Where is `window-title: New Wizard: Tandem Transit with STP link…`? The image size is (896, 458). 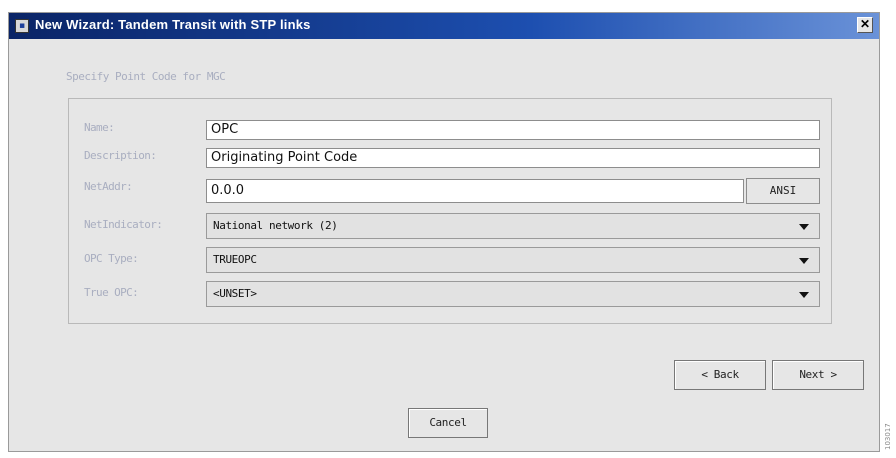 window-title: New Wizard: Tandem Transit with STP link… is located at coordinates (173, 24).